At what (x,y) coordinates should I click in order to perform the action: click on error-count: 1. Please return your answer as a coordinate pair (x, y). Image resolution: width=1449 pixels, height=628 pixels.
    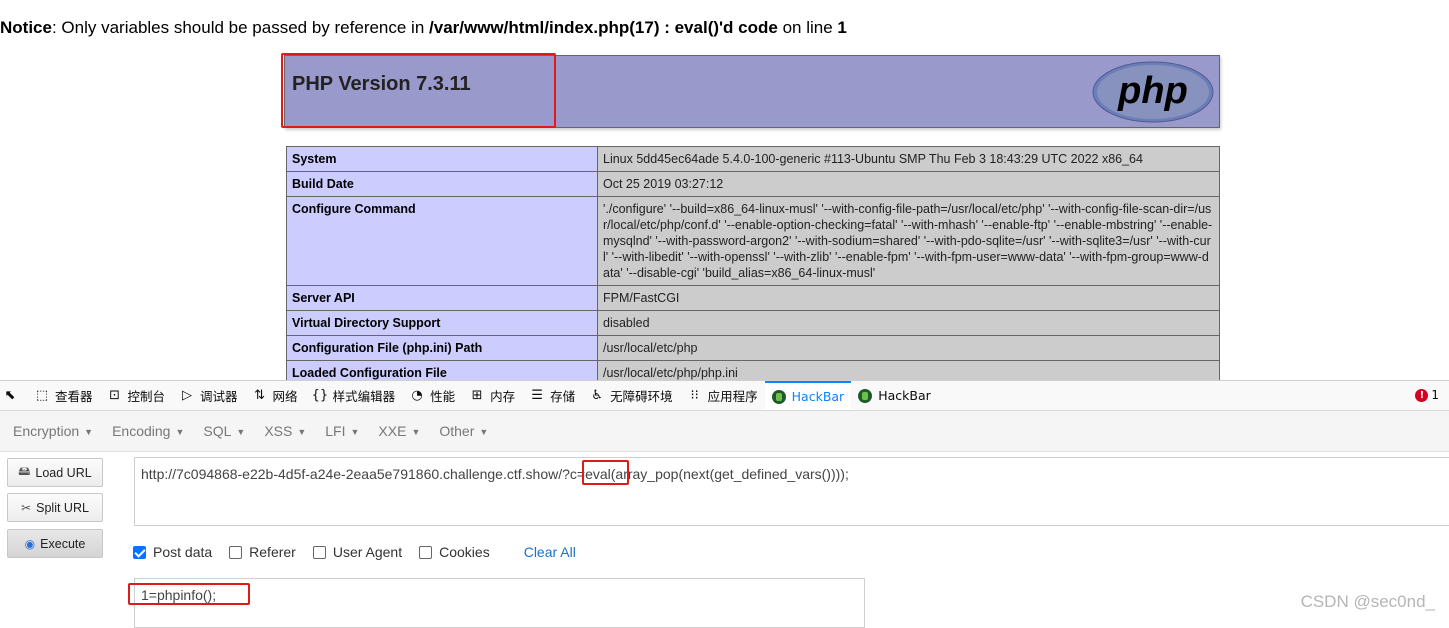
    Looking at the image, I should click on (1435, 395).